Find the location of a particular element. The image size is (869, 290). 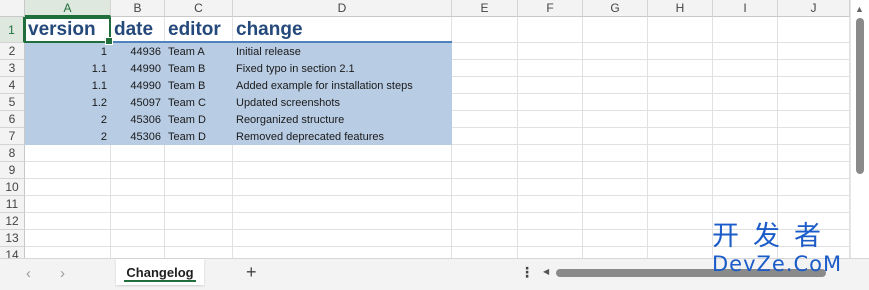

column-header-e: E is located at coordinates (485, 8).